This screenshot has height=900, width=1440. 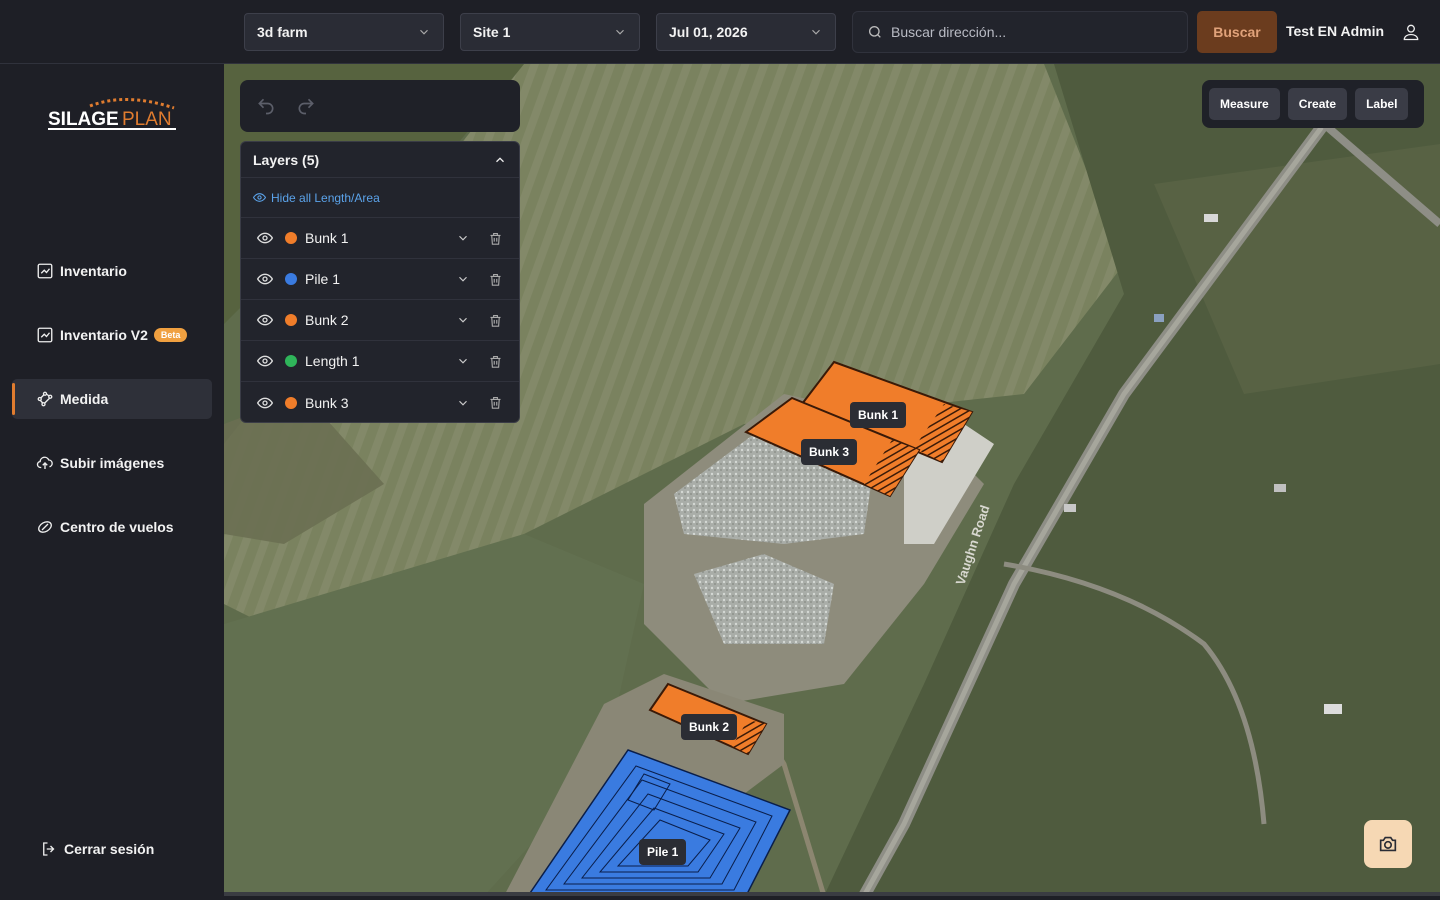 I want to click on upload-cloud-icon, so click(x=44, y=462).